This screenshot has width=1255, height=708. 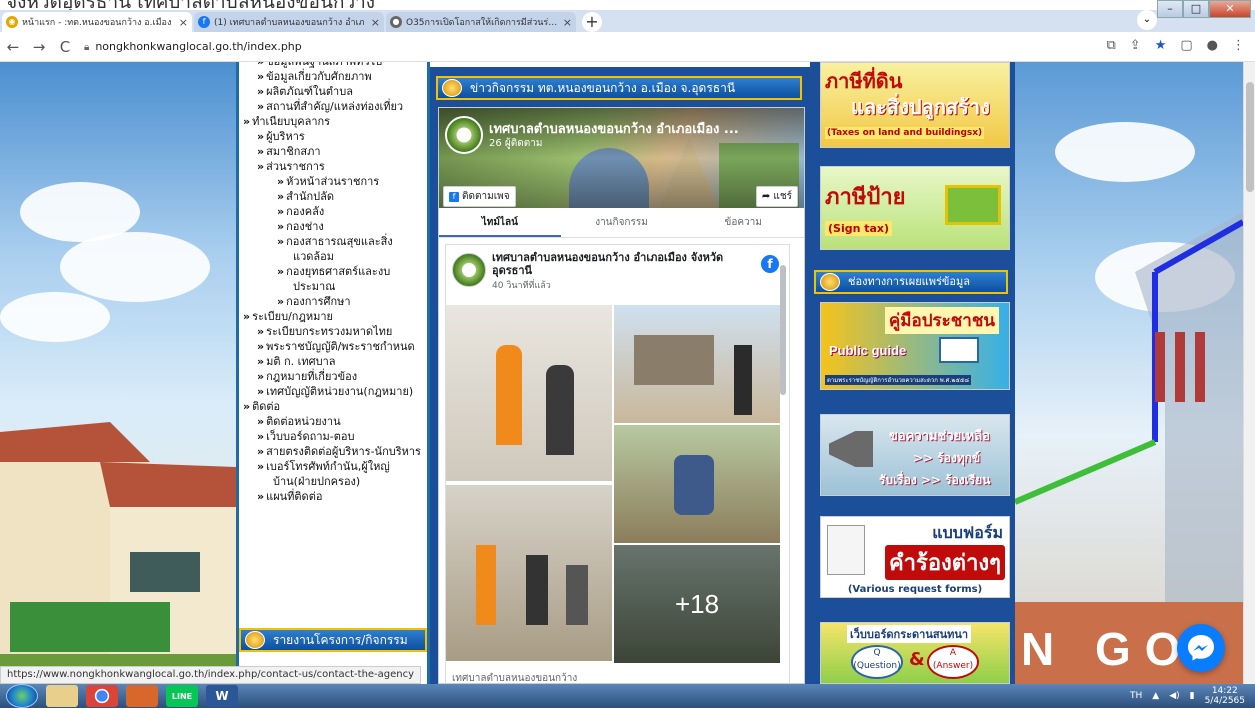 I want to click on nav-item: » ผู้บริหาร, so click(x=333, y=136).